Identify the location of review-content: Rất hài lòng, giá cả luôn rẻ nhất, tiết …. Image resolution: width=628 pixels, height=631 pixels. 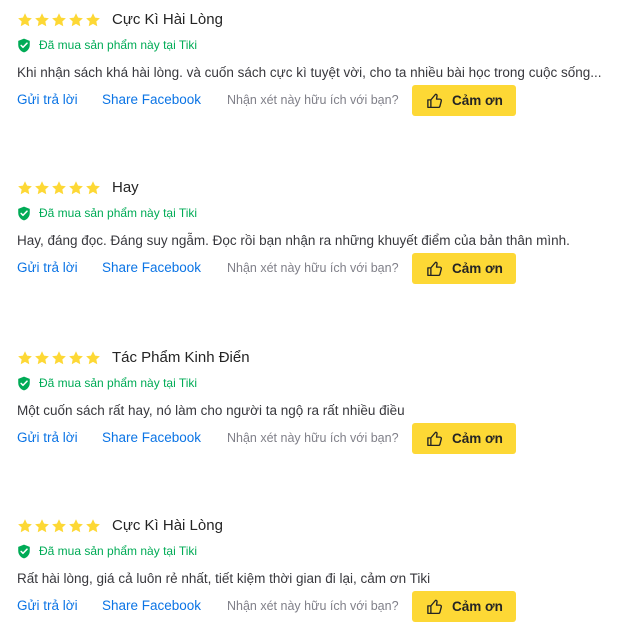
(224, 578).